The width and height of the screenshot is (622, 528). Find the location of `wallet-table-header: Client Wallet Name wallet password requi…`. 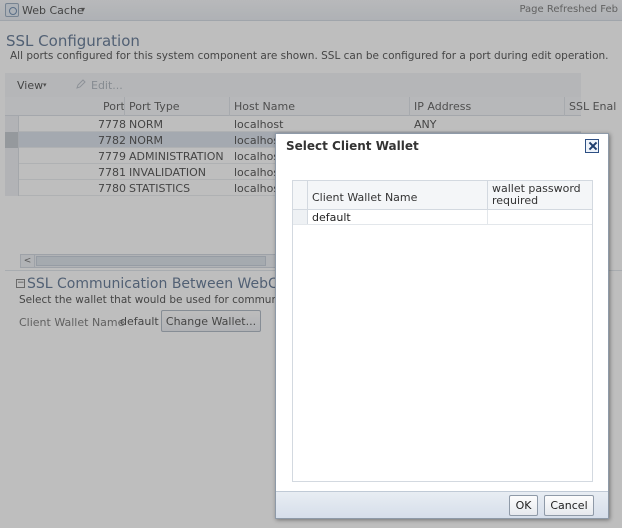

wallet-table-header: Client Wallet Name wallet password requi… is located at coordinates (442, 195).